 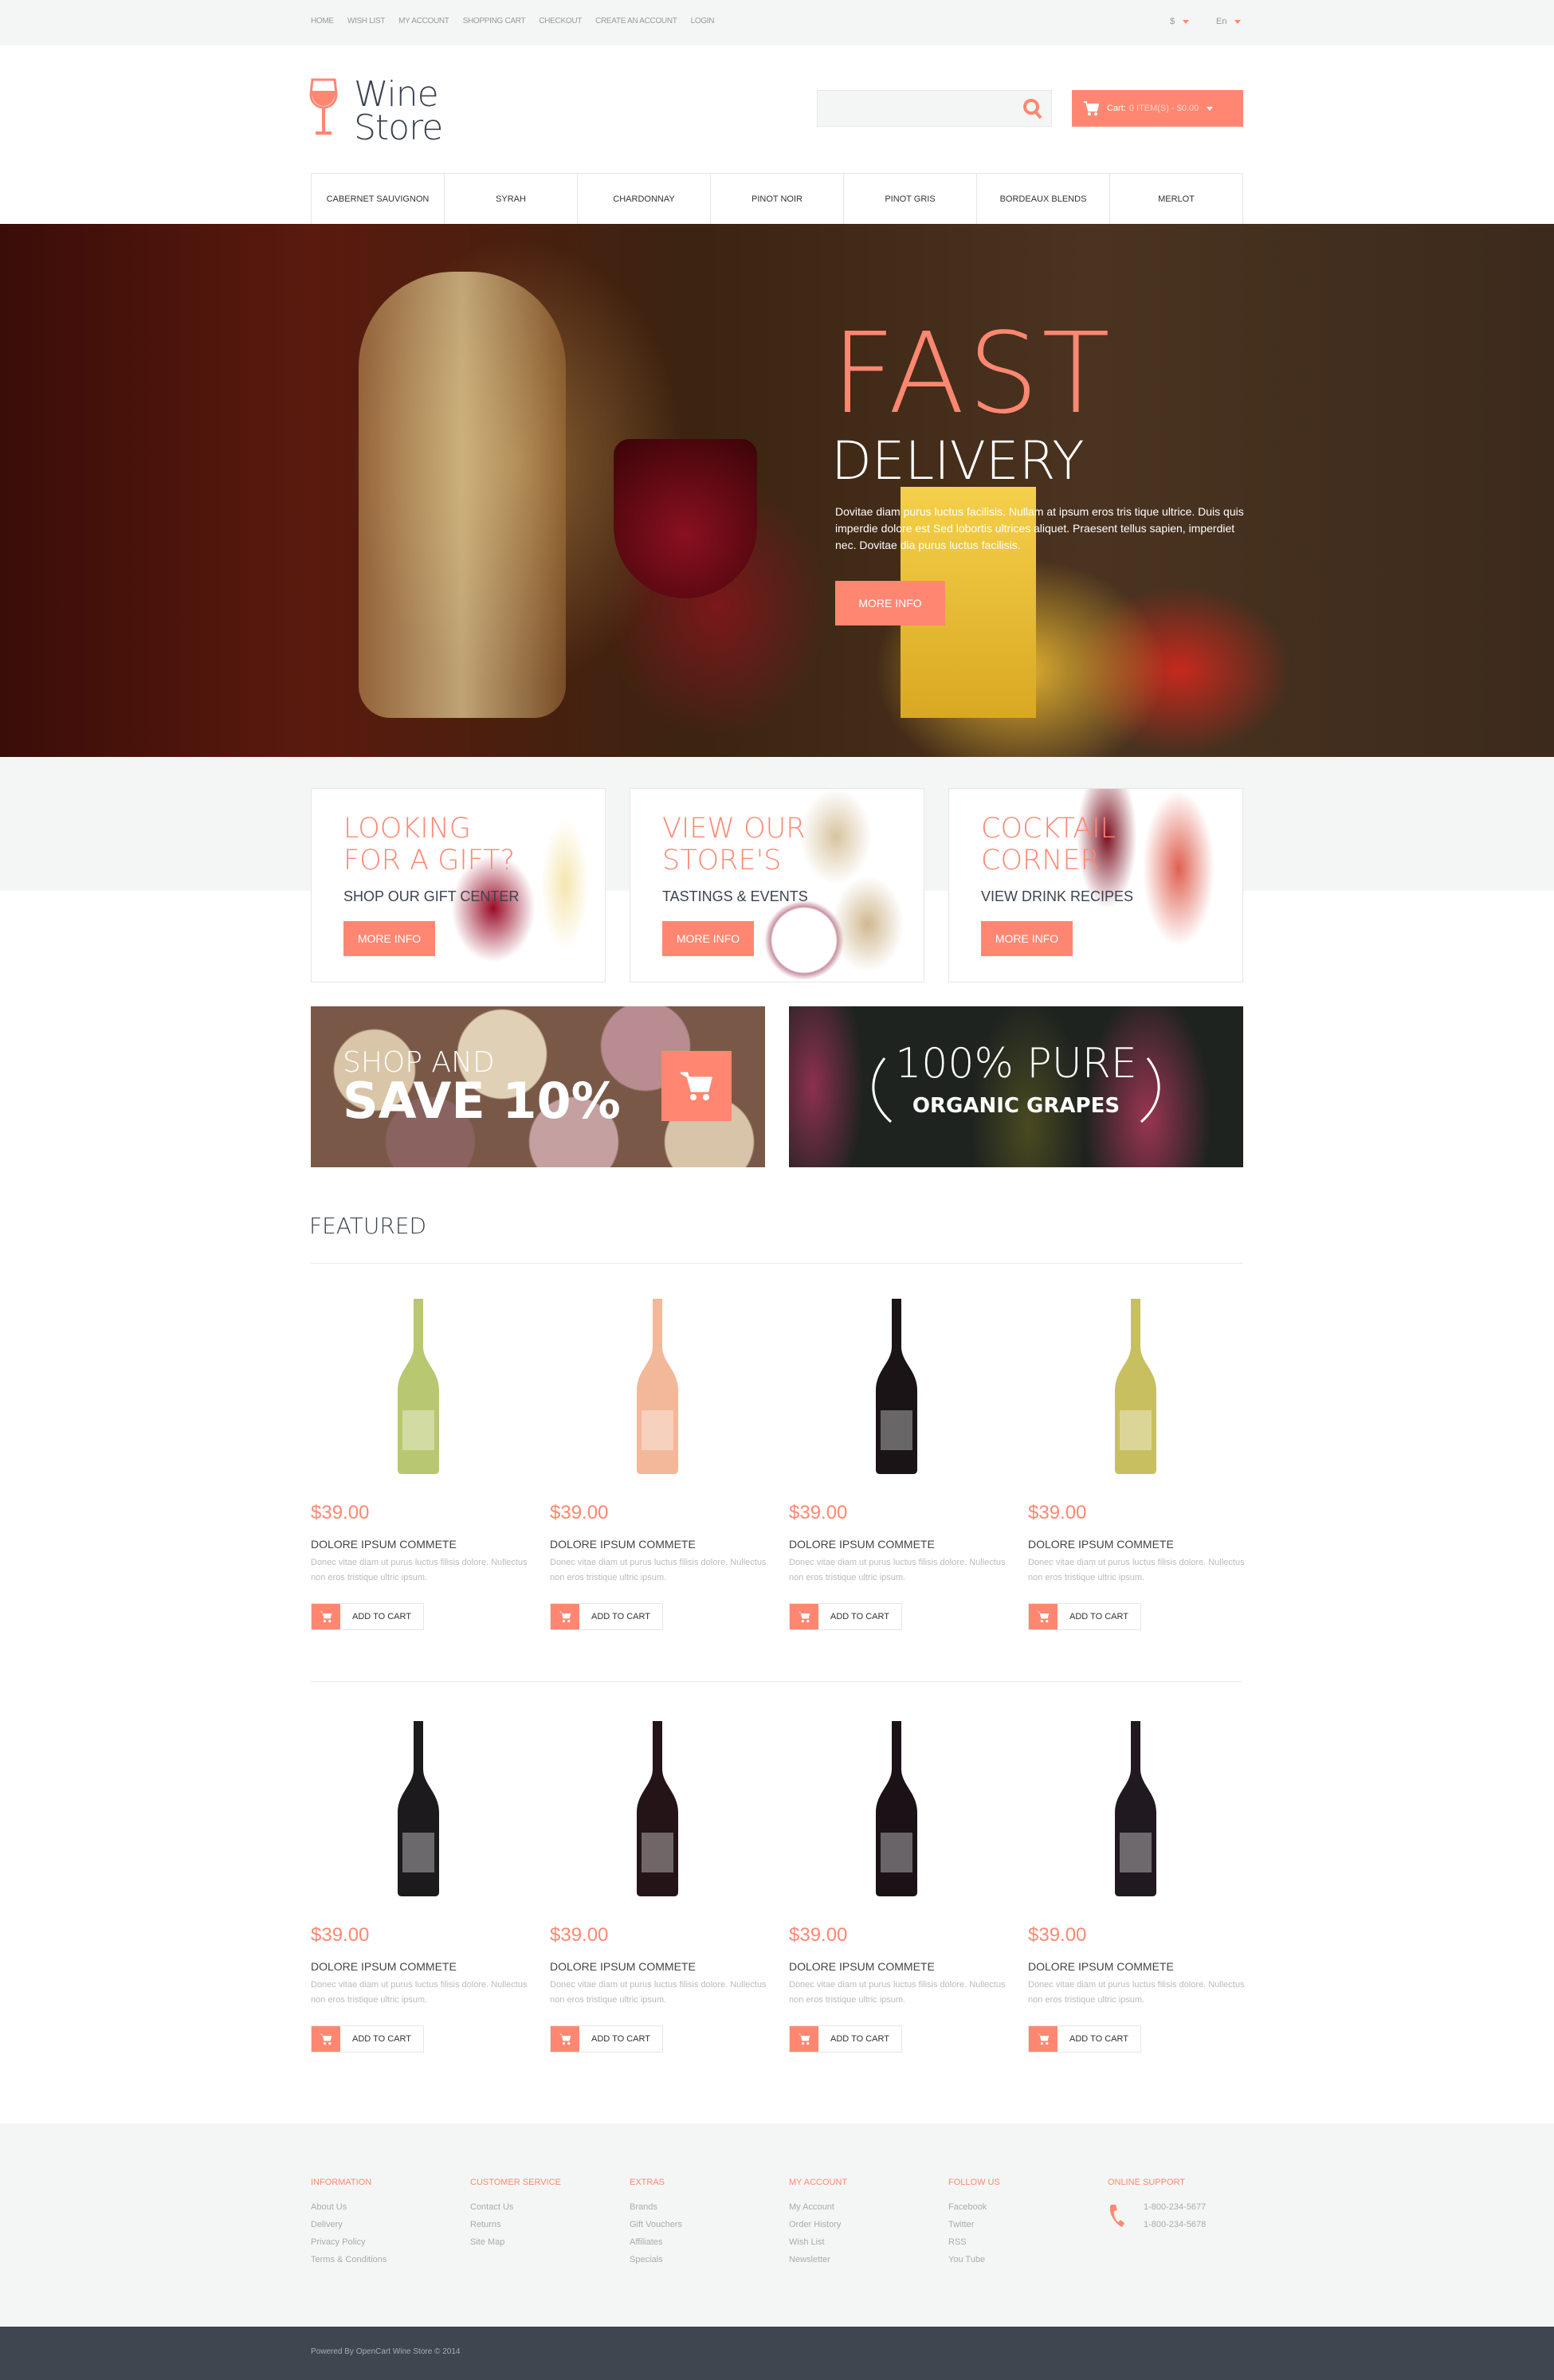 What do you see at coordinates (709, 2224) in the screenshot?
I see `footer-link: Gift Vouchers` at bounding box center [709, 2224].